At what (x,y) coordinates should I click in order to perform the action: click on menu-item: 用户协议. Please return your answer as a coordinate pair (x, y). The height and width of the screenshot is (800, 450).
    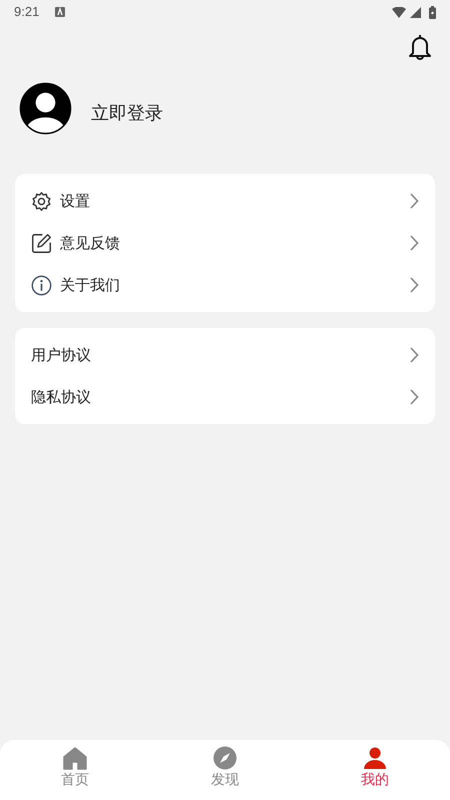
    Looking at the image, I should click on (61, 355).